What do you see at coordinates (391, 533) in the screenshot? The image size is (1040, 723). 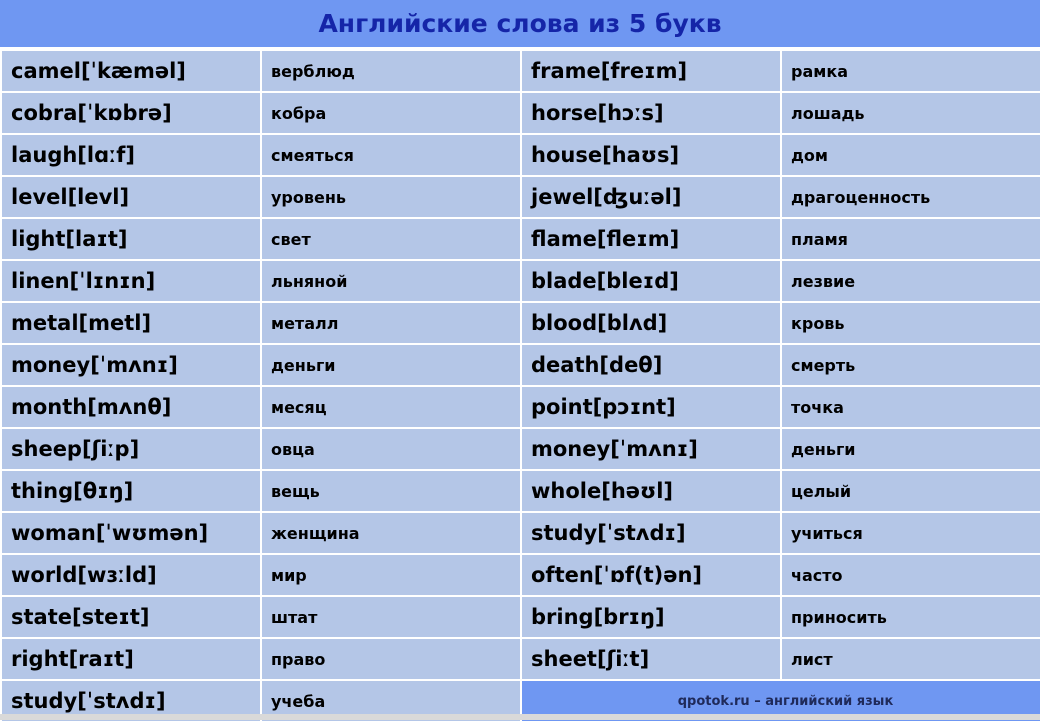 I see `russian-translation: женщина` at bounding box center [391, 533].